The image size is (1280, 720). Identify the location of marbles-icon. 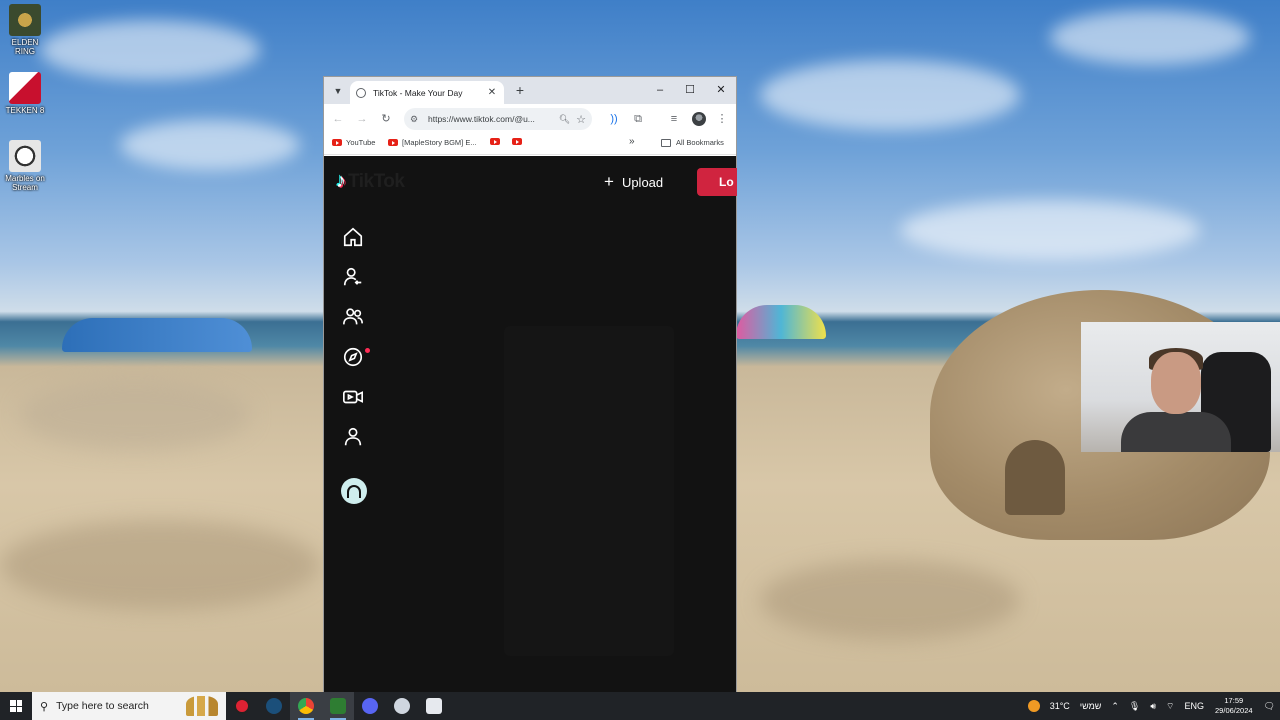
(25, 156).